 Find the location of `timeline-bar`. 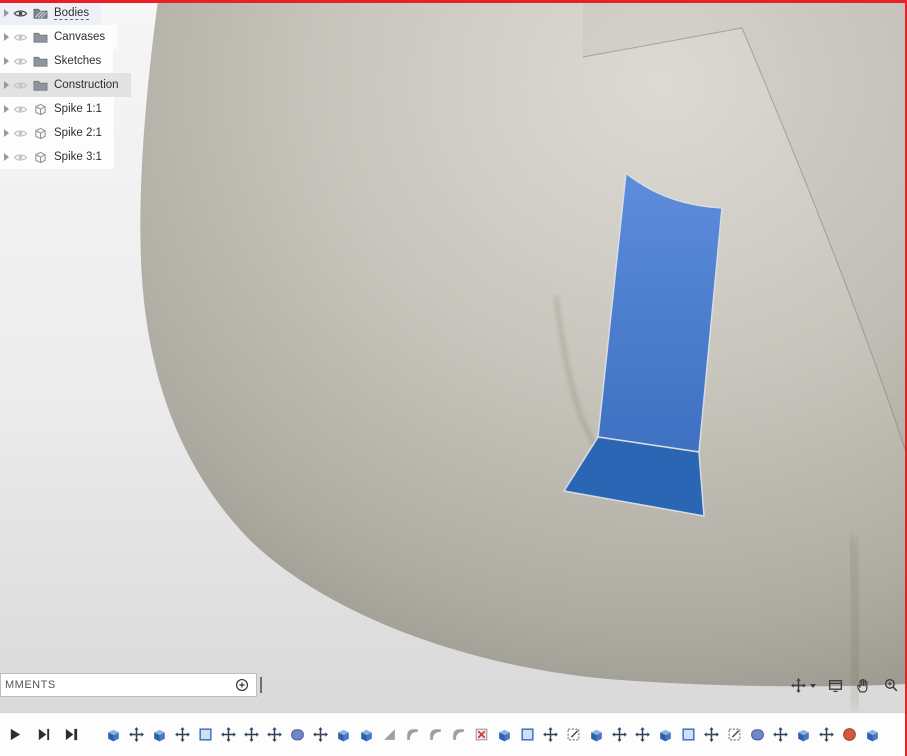

timeline-bar is located at coordinates (453, 734).